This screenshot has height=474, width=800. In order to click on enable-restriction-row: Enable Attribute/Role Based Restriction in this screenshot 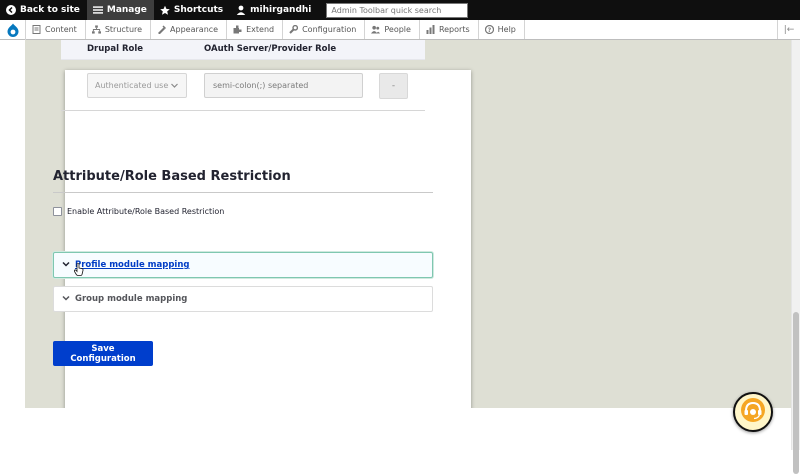, I will do `click(138, 211)`.